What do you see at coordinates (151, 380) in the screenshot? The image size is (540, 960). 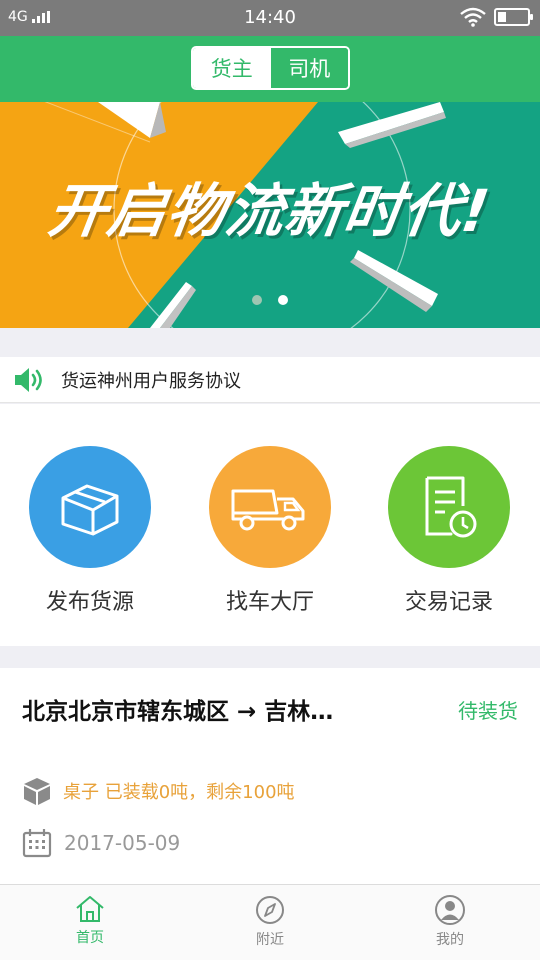 I see `notice-text: 货运神州用户服务协议` at bounding box center [151, 380].